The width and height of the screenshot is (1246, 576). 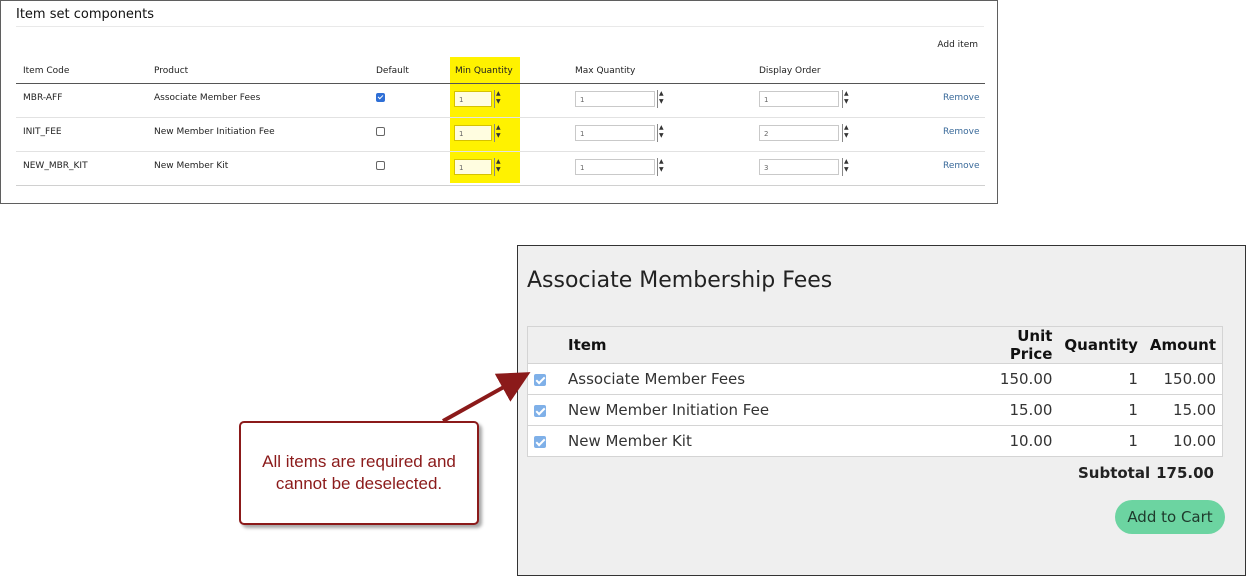 I want to click on item-set-title: Associate Membership Fees, so click(x=680, y=280).